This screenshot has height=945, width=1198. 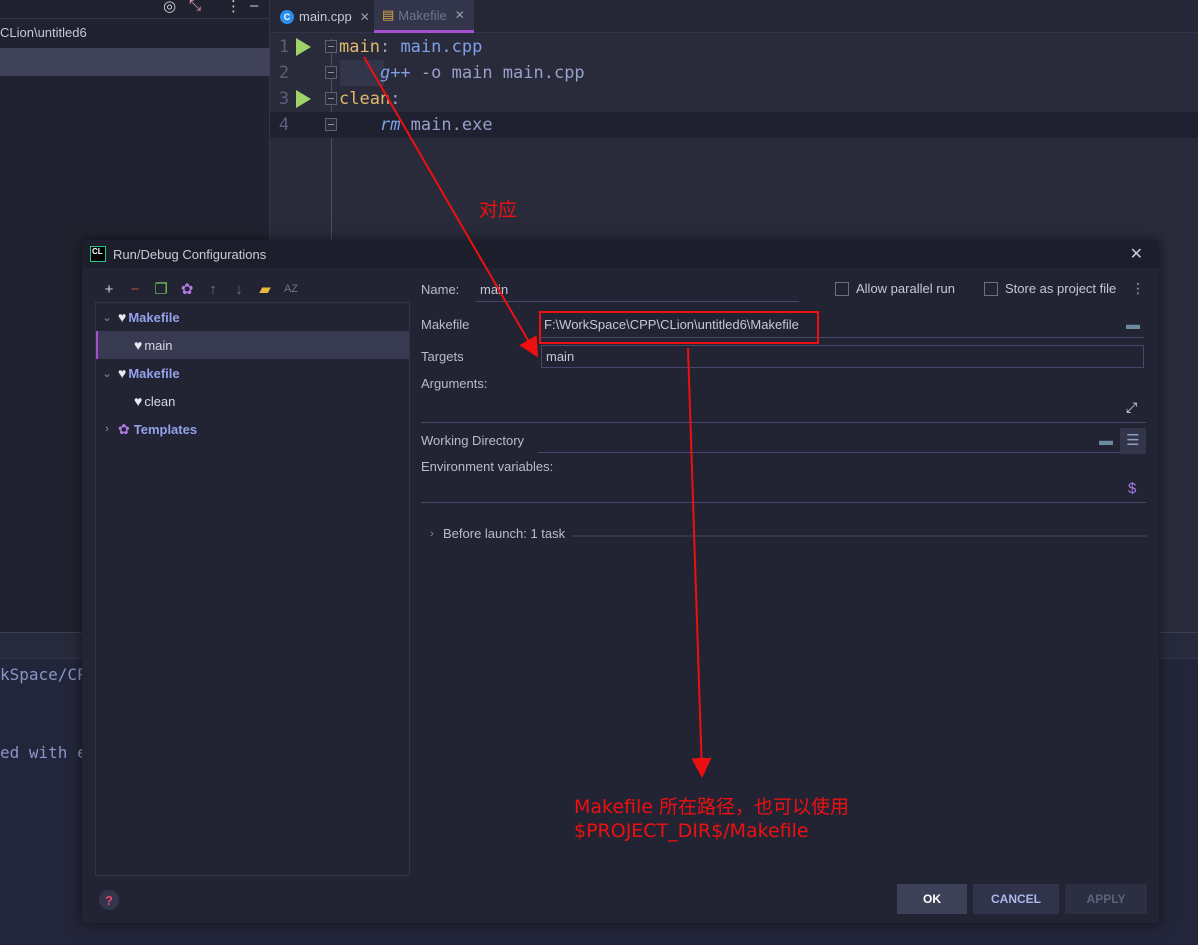 I want to click on store-project-checkbox, so click(x=991, y=289).